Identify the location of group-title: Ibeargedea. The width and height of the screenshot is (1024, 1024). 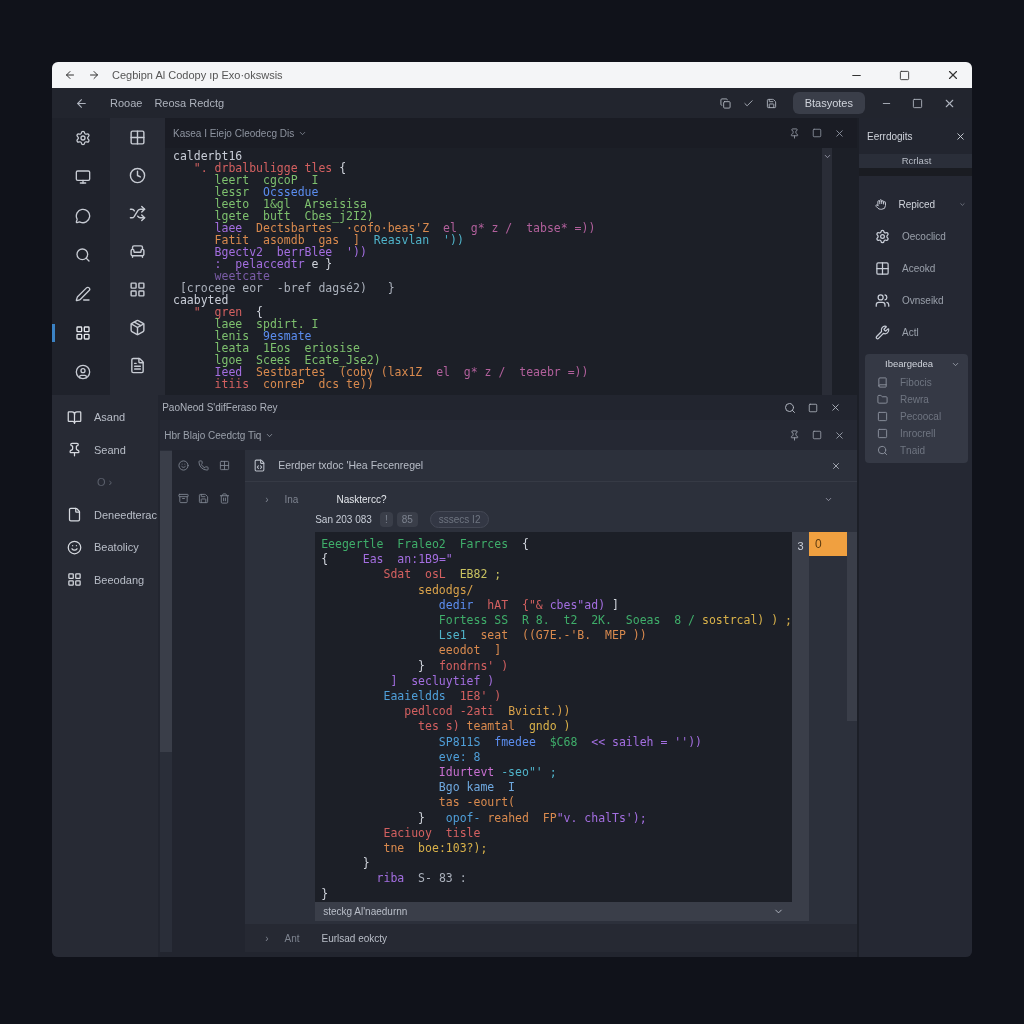
(909, 364).